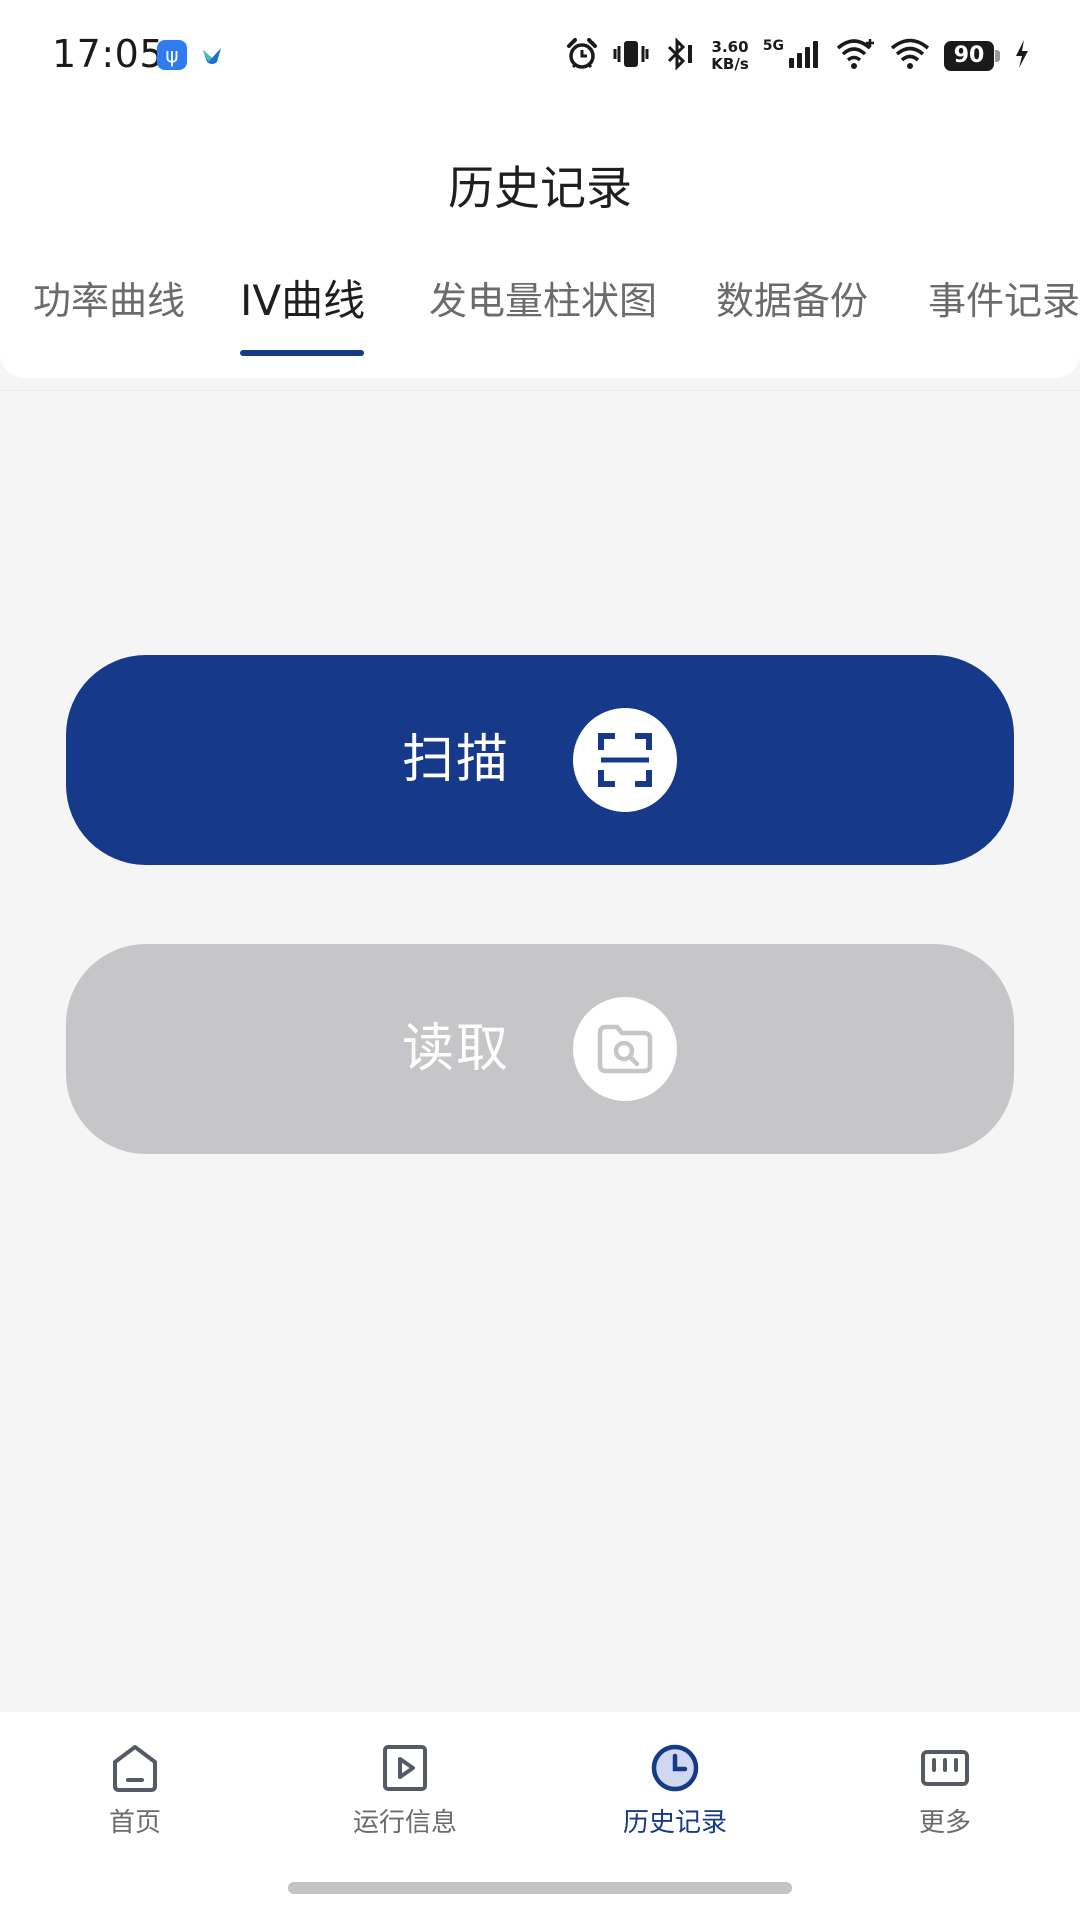 The width and height of the screenshot is (1080, 1920). I want to click on play-monitor-icon, so click(405, 1768).